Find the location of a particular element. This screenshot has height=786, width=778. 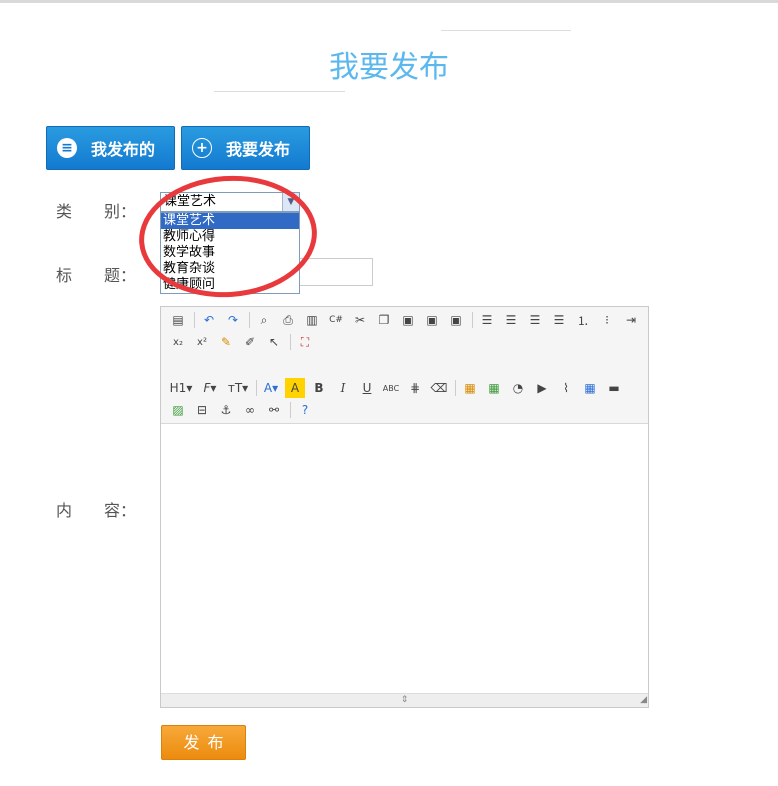

clear-format-icon: ✎ is located at coordinates (226, 342).